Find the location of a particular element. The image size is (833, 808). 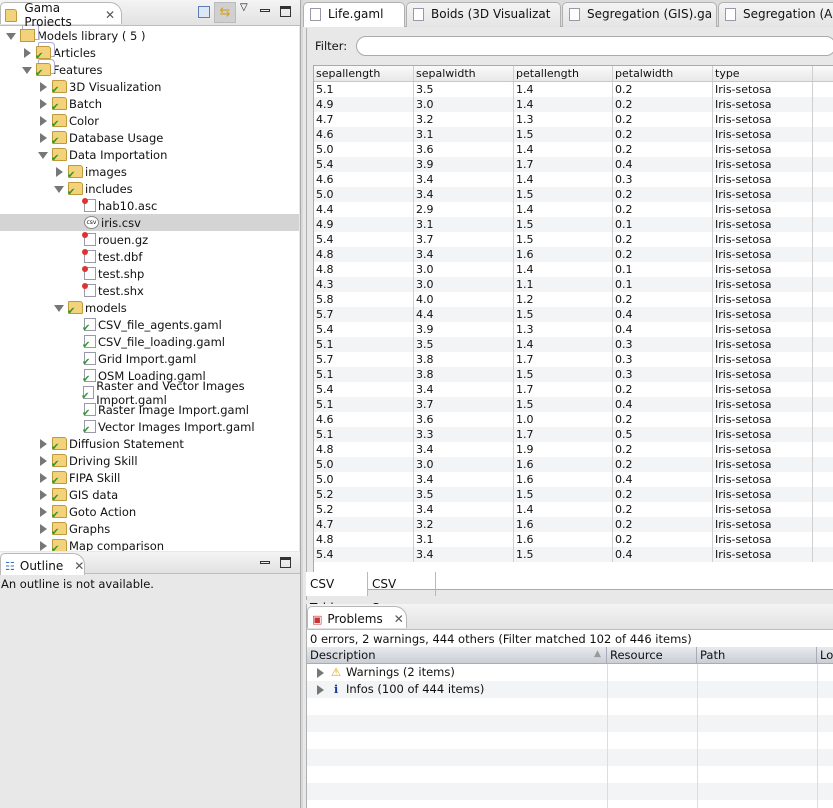

table-row: 5.0 3.4 1.6 0.4 Iris-setosa is located at coordinates (573, 479).